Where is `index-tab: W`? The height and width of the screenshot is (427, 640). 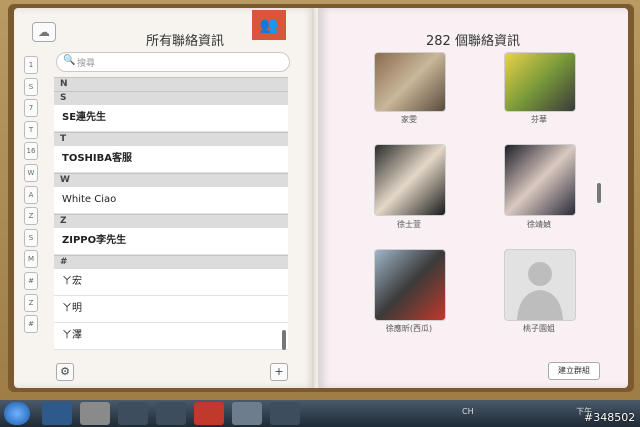
index-tab: W is located at coordinates (31, 172).